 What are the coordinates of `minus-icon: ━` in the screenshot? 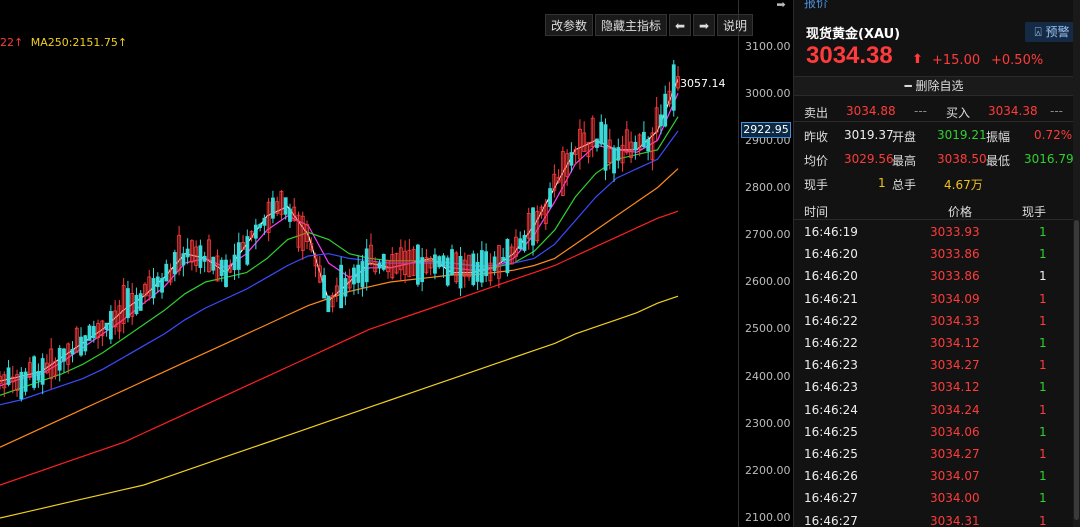 It's located at (910, 86).